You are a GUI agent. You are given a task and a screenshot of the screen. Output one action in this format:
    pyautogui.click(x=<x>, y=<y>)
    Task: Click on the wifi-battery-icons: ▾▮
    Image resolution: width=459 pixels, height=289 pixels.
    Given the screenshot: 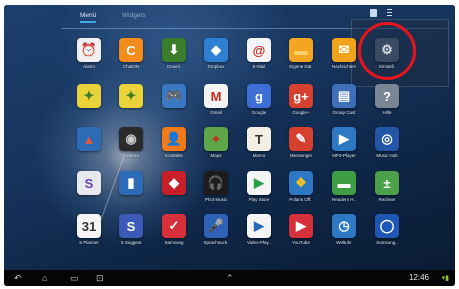 What is the action you would take?
    pyautogui.click(x=445, y=278)
    